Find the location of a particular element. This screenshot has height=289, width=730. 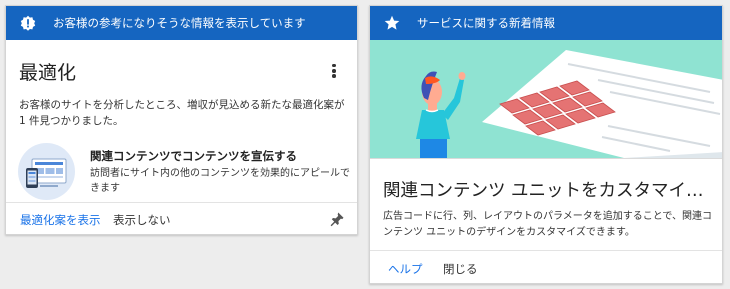

recommendation-illustration is located at coordinates (46, 171).